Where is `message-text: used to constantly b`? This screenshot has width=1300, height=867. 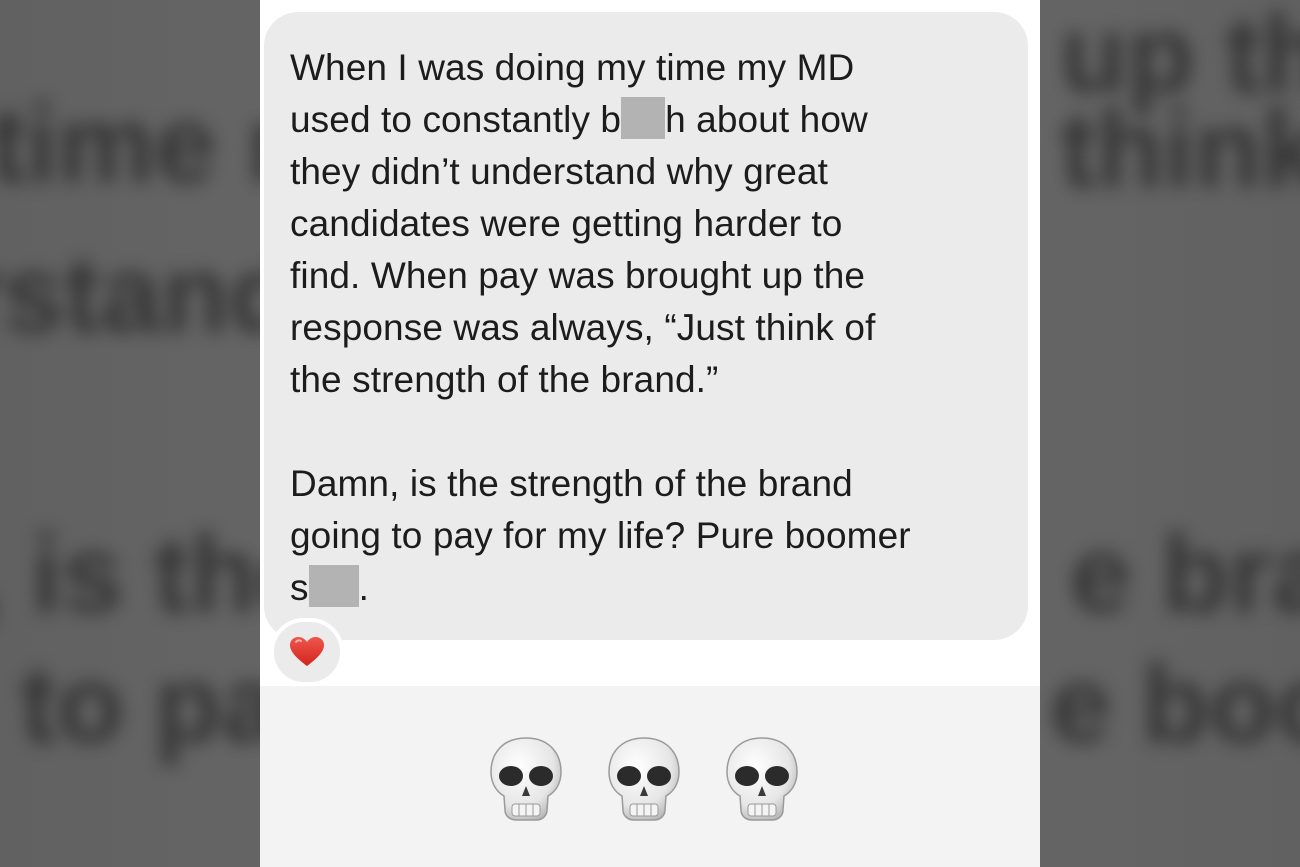 message-text: used to constantly b is located at coordinates (456, 119).